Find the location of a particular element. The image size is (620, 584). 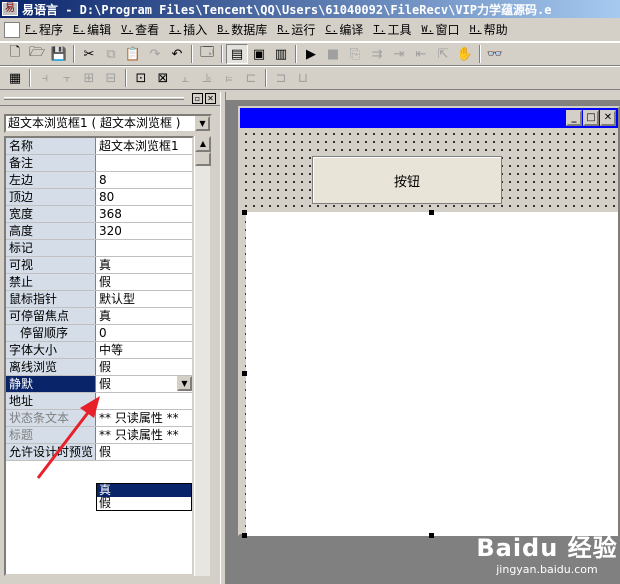

dropdown-option-true: 真 is located at coordinates (144, 490).